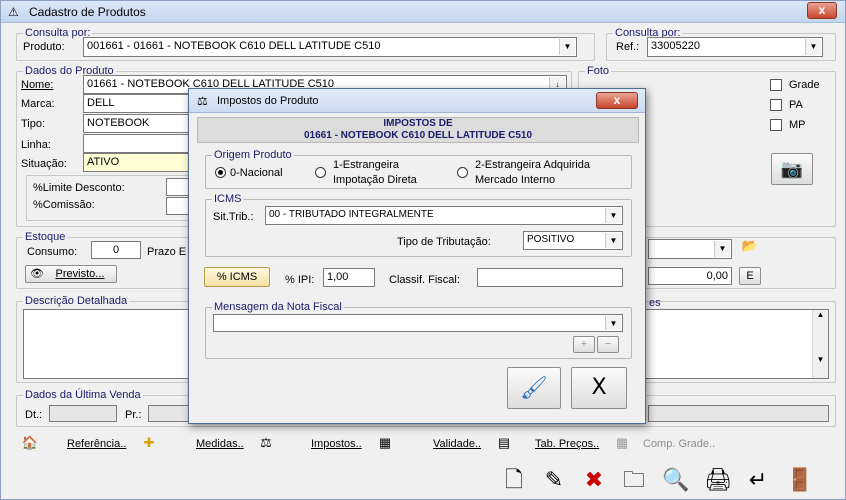 Image resolution: width=846 pixels, height=500 pixels. I want to click on medidas-button: Medidas.., so click(220, 444).